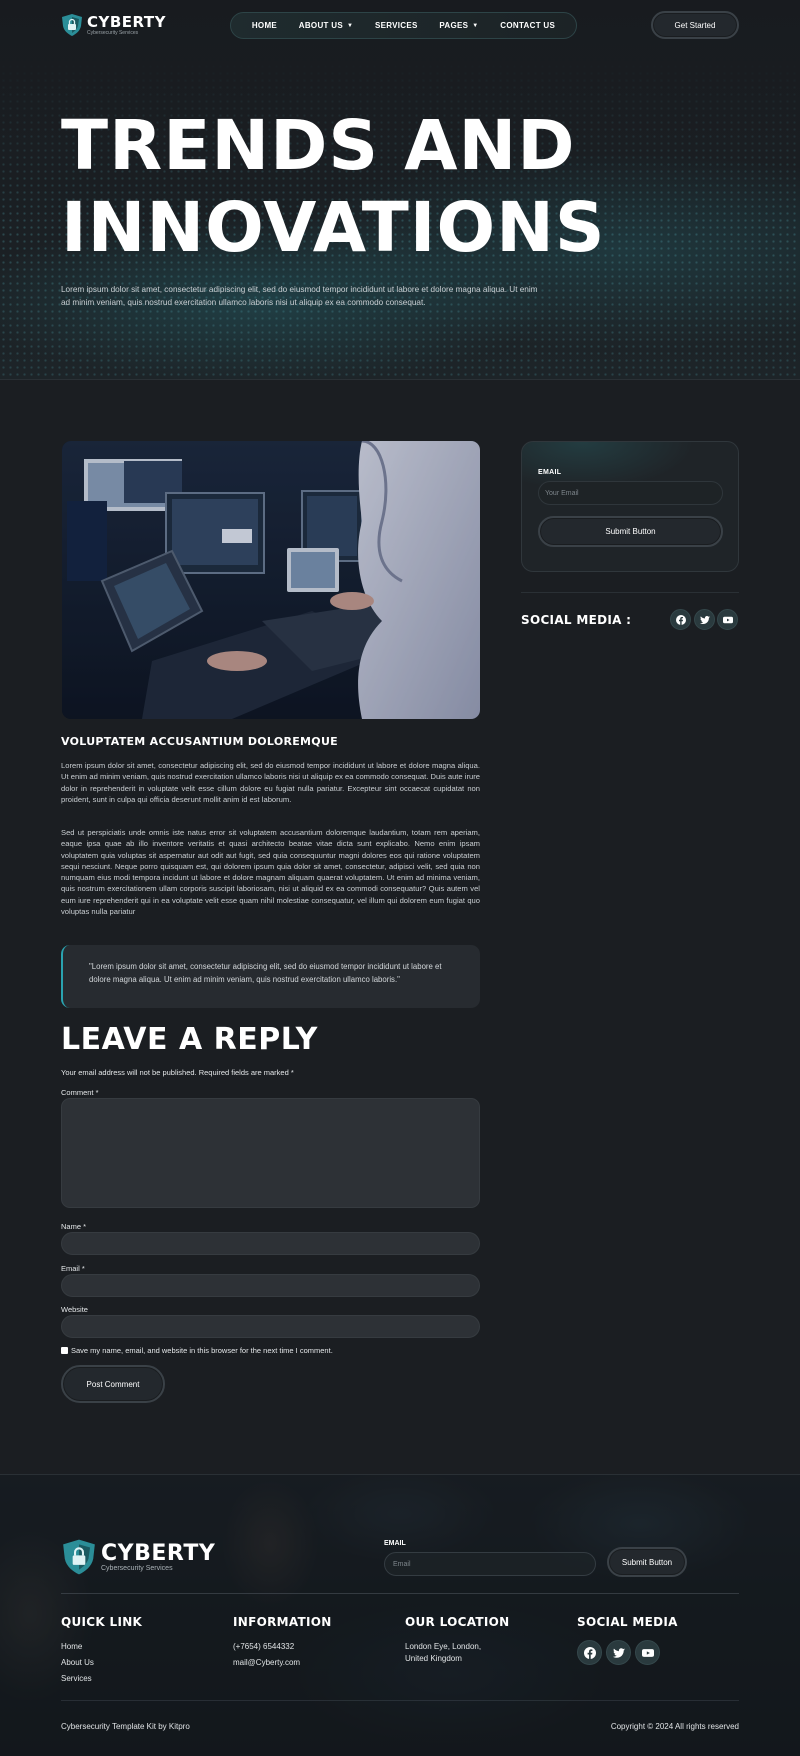  Describe the element at coordinates (695, 25) in the screenshot. I see `get-started-button: Get Started` at that location.